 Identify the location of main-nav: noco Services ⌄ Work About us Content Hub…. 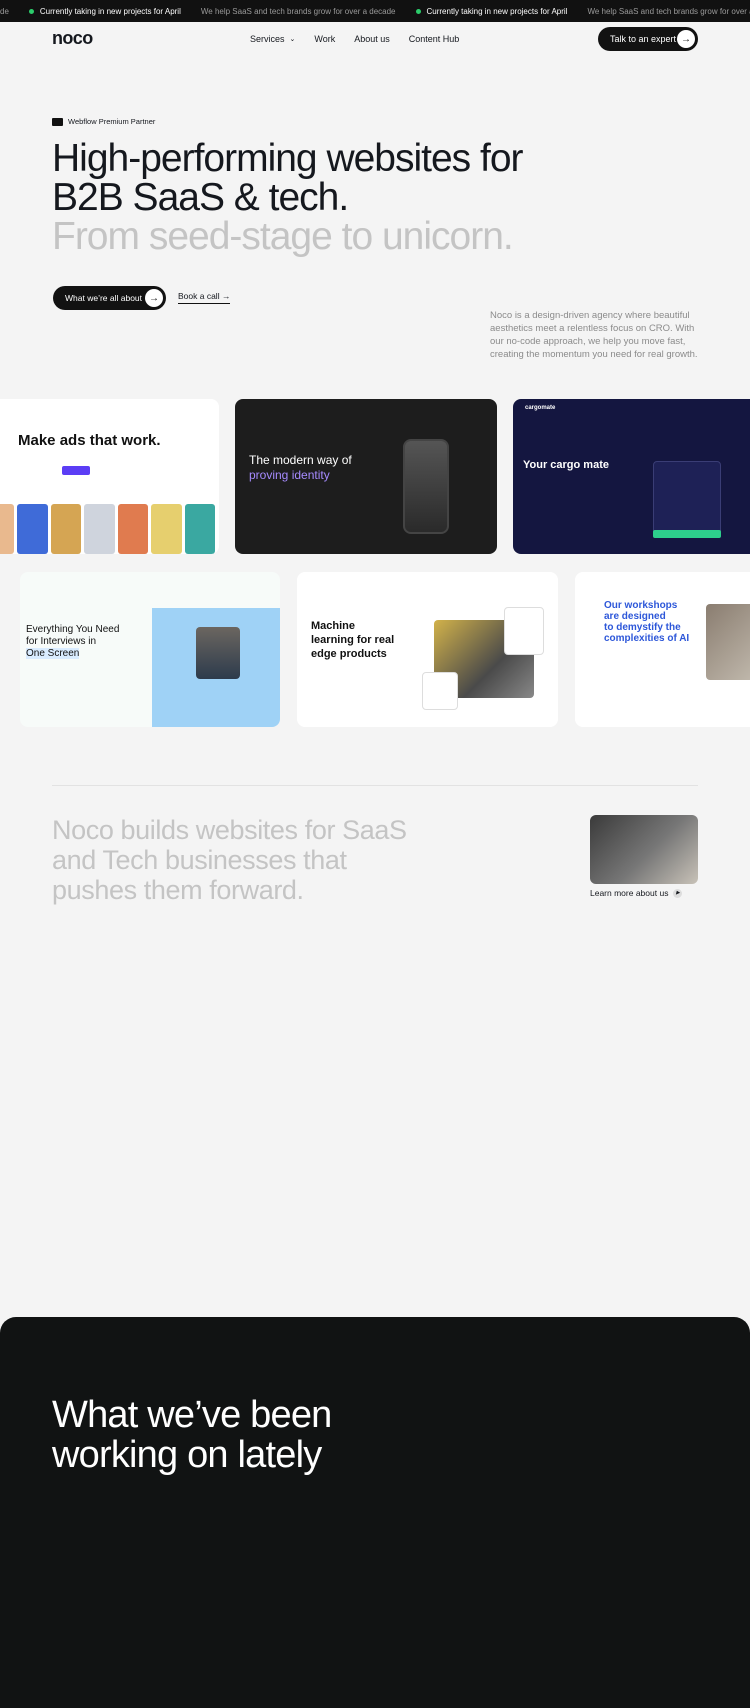
(375, 39).